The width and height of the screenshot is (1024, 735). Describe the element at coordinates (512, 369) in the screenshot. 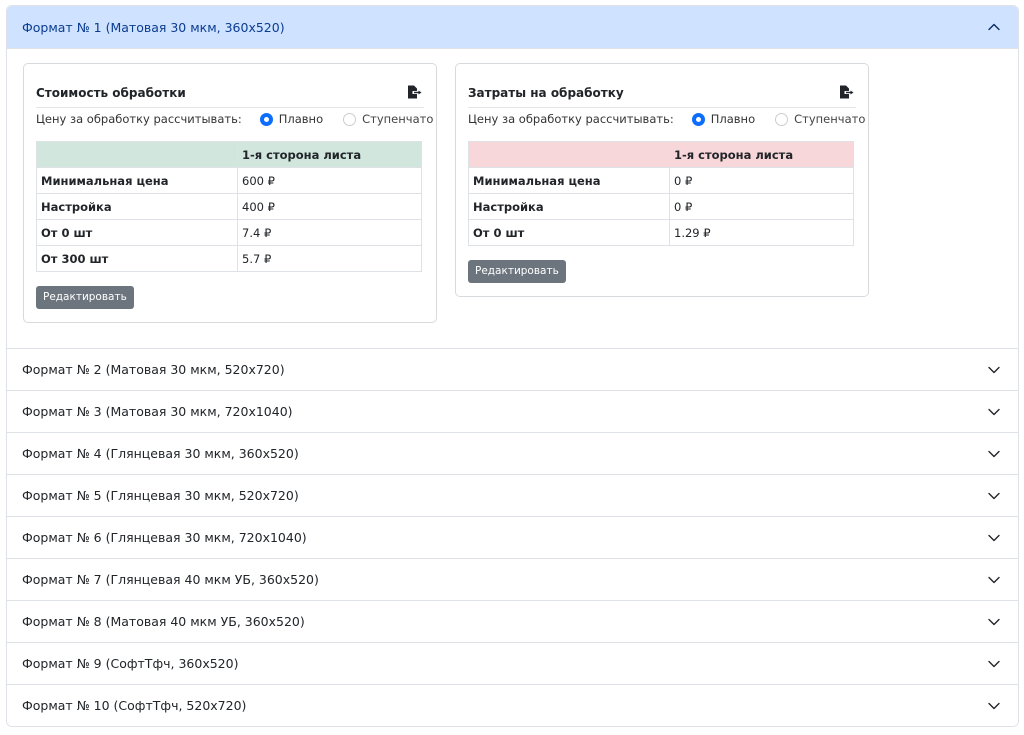

I see `accordion-header-format-2: Формат № 2 (Матовая 30 мкм, 520x720)` at that location.